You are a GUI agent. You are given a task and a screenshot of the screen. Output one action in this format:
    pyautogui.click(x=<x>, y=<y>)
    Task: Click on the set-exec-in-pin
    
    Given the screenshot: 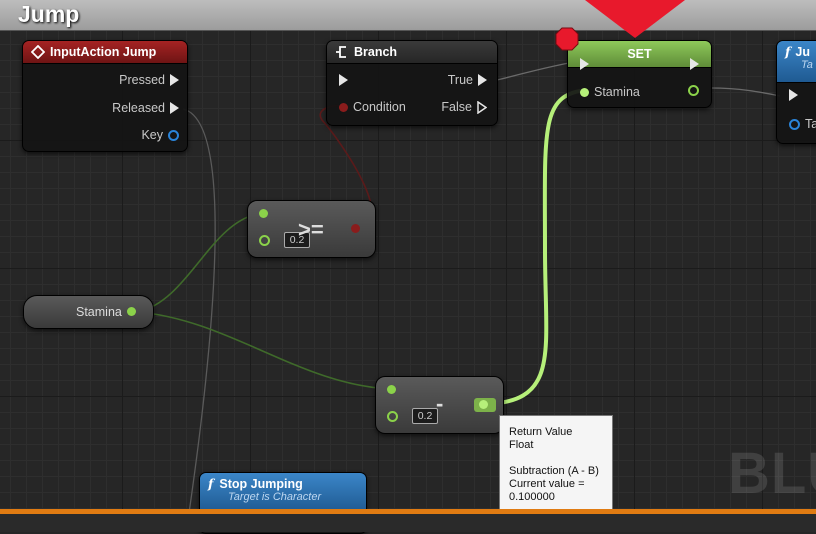 What is the action you would take?
    pyautogui.click(x=584, y=64)
    